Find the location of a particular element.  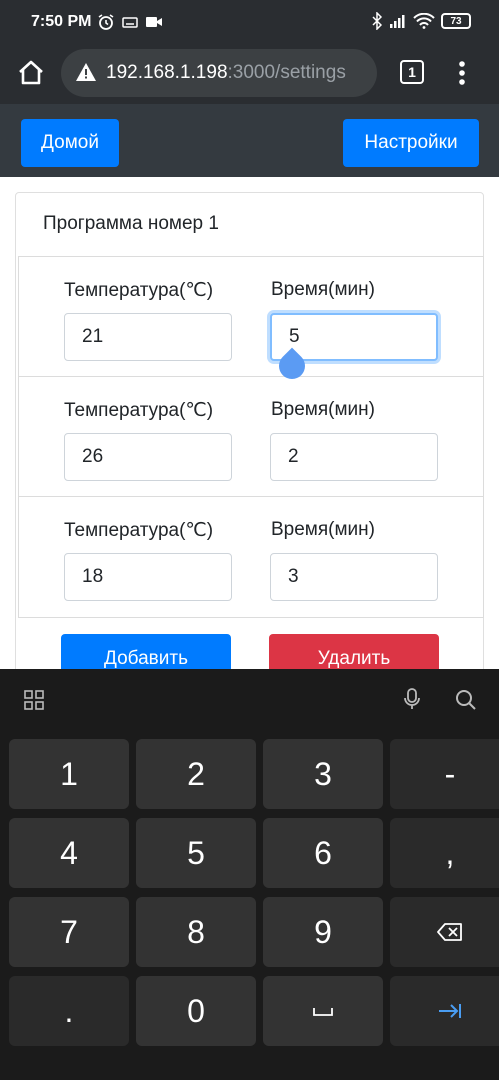

program-step-row: Температура(℃) Время(мин) 21 5 is located at coordinates (251, 317).